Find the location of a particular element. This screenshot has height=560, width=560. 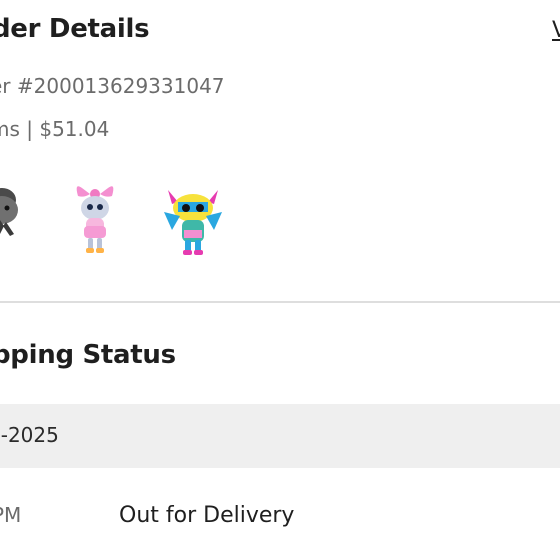

view-link: V is located at coordinates (556, 30).